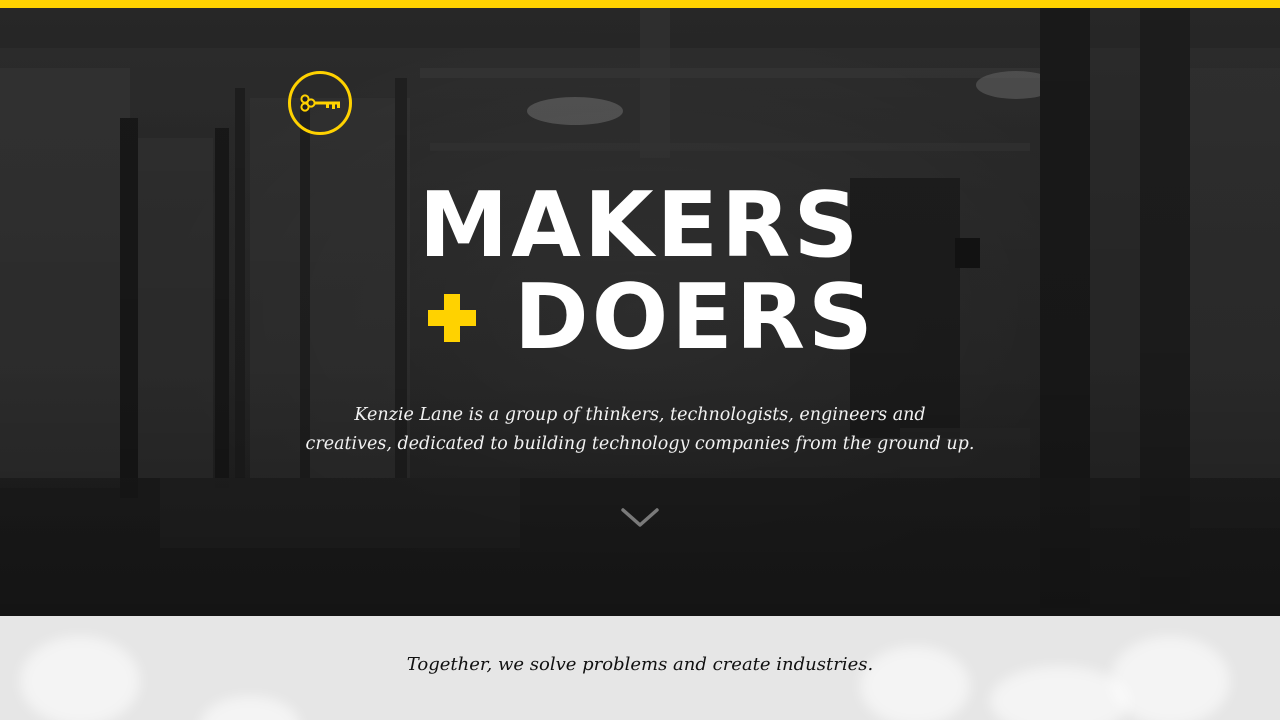  What do you see at coordinates (640, 225) in the screenshot?
I see `headline-makers: MAKERS` at bounding box center [640, 225].